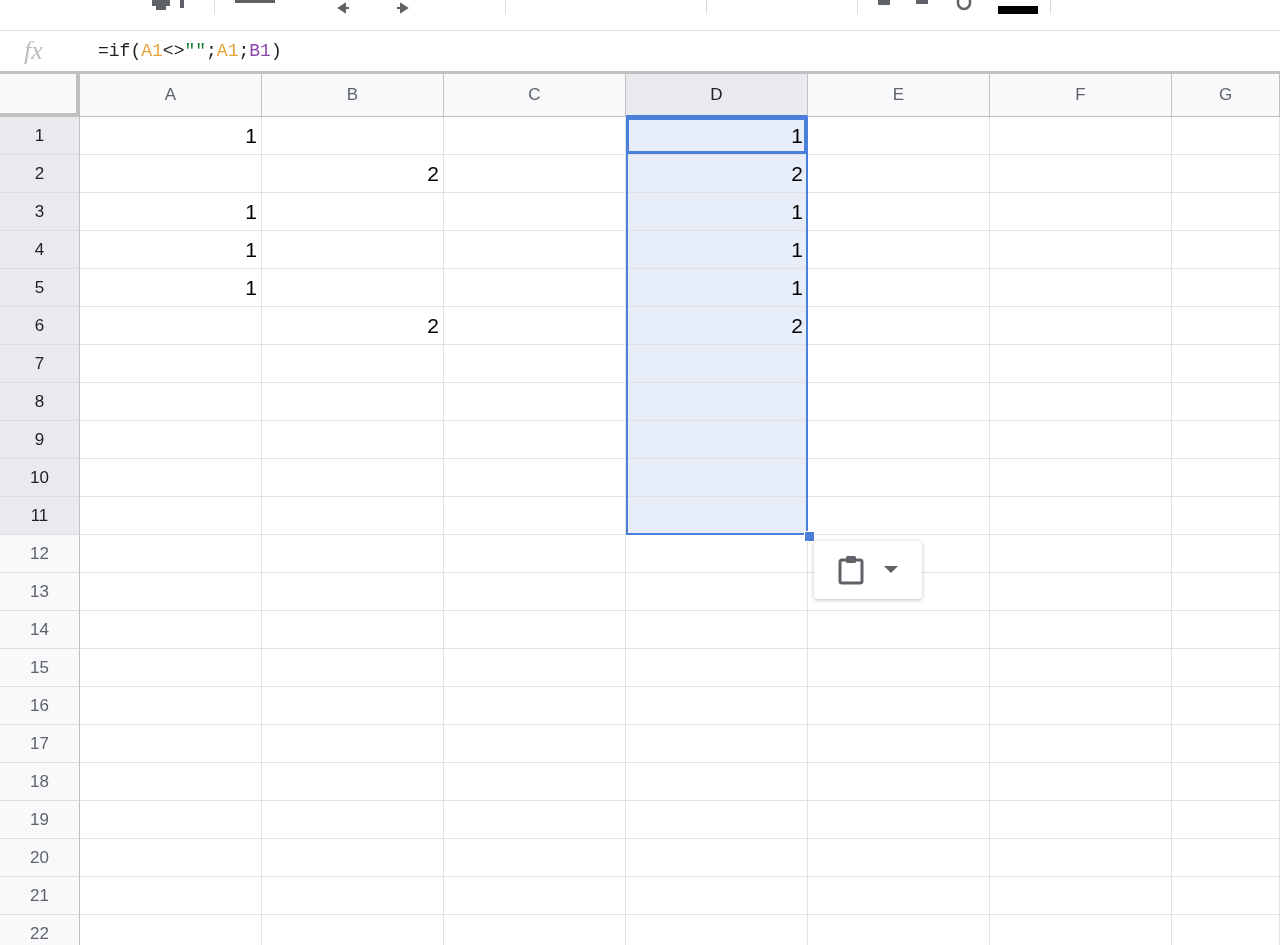 This screenshot has width=1280, height=945. I want to click on formula-field: =if(A1<>"";A1;B1), so click(190, 51).